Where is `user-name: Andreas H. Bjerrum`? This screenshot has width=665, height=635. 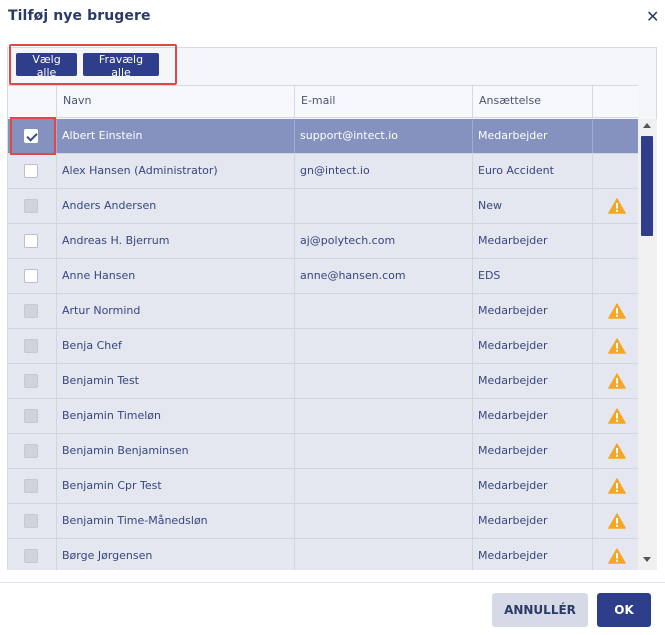 user-name: Andreas H. Bjerrum is located at coordinates (176, 241).